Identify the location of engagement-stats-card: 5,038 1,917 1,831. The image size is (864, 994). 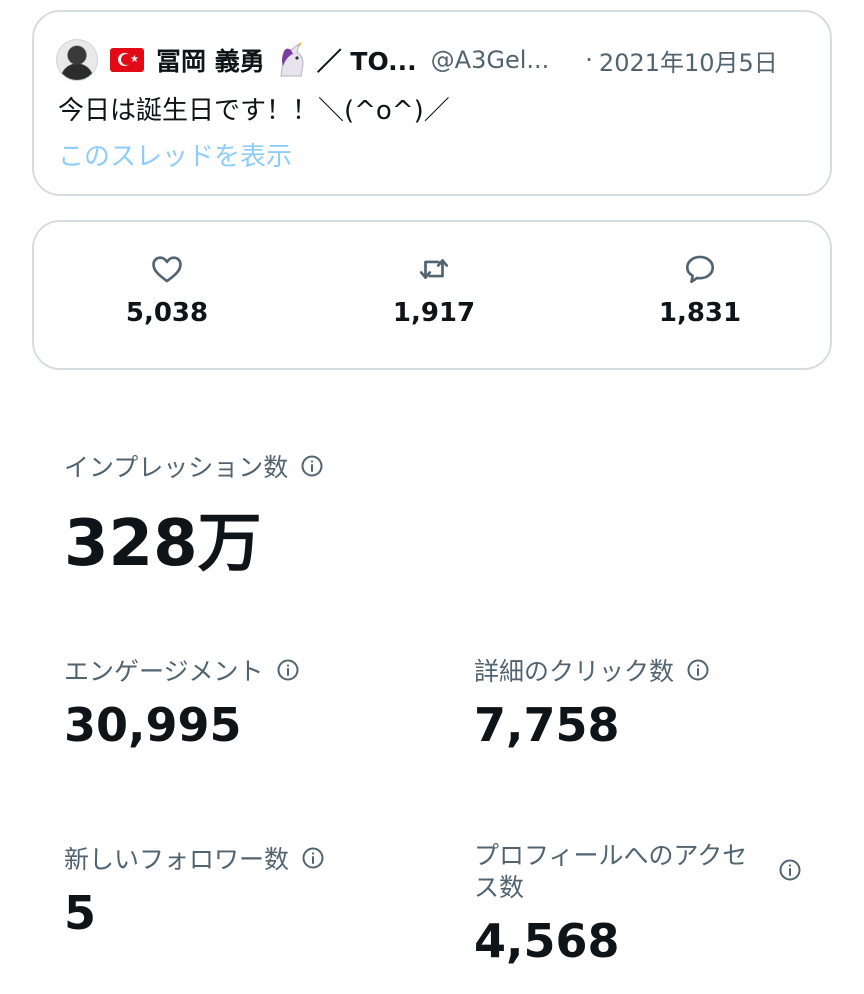
(432, 295).